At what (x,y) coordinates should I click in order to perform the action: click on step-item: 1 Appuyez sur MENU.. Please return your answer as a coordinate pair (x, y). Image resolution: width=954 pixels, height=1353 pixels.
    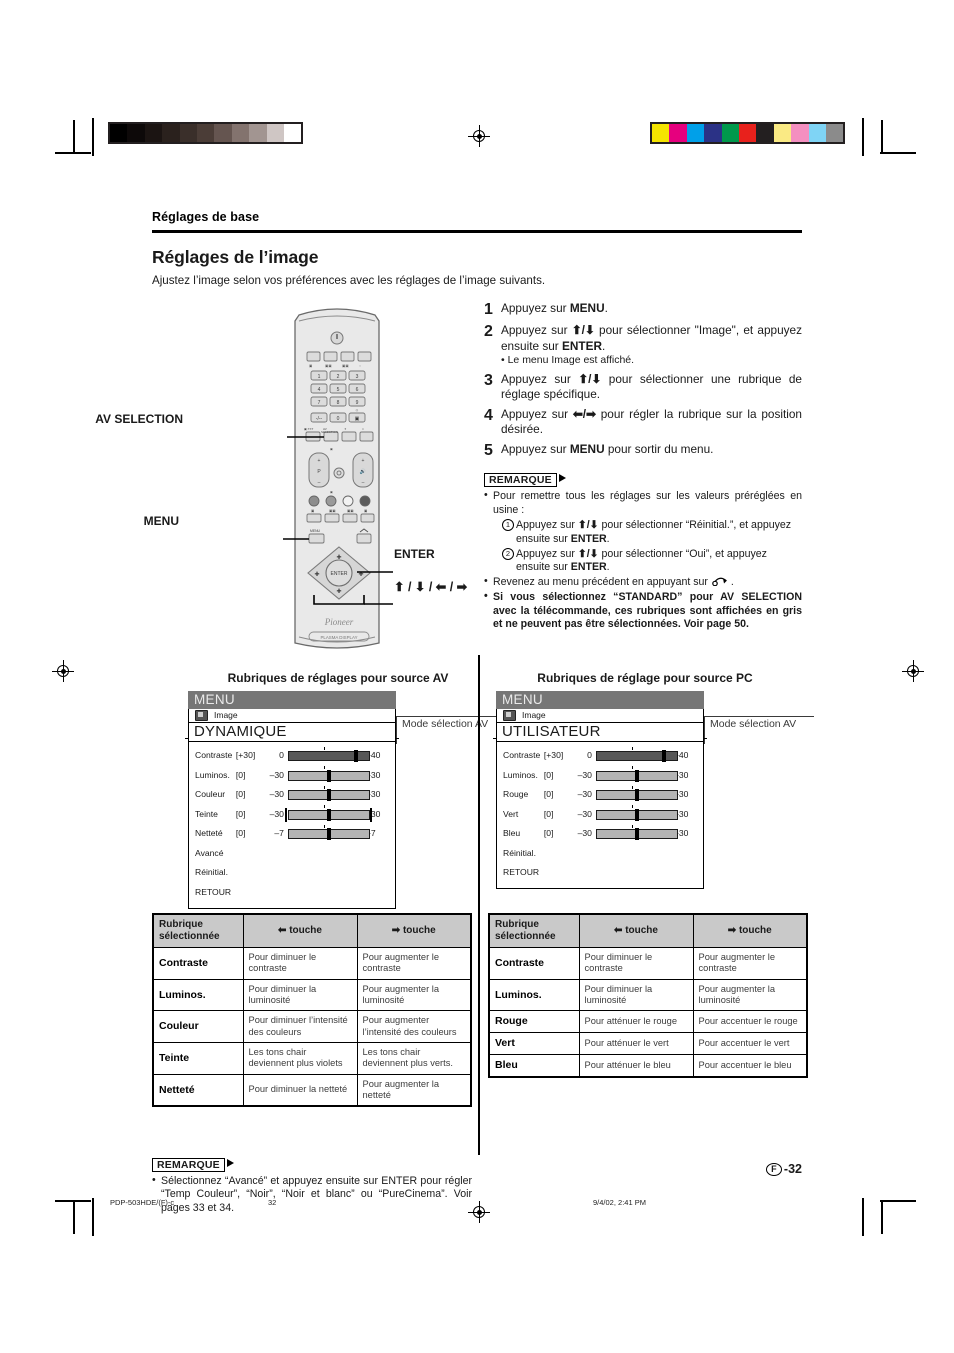
    Looking at the image, I should click on (643, 310).